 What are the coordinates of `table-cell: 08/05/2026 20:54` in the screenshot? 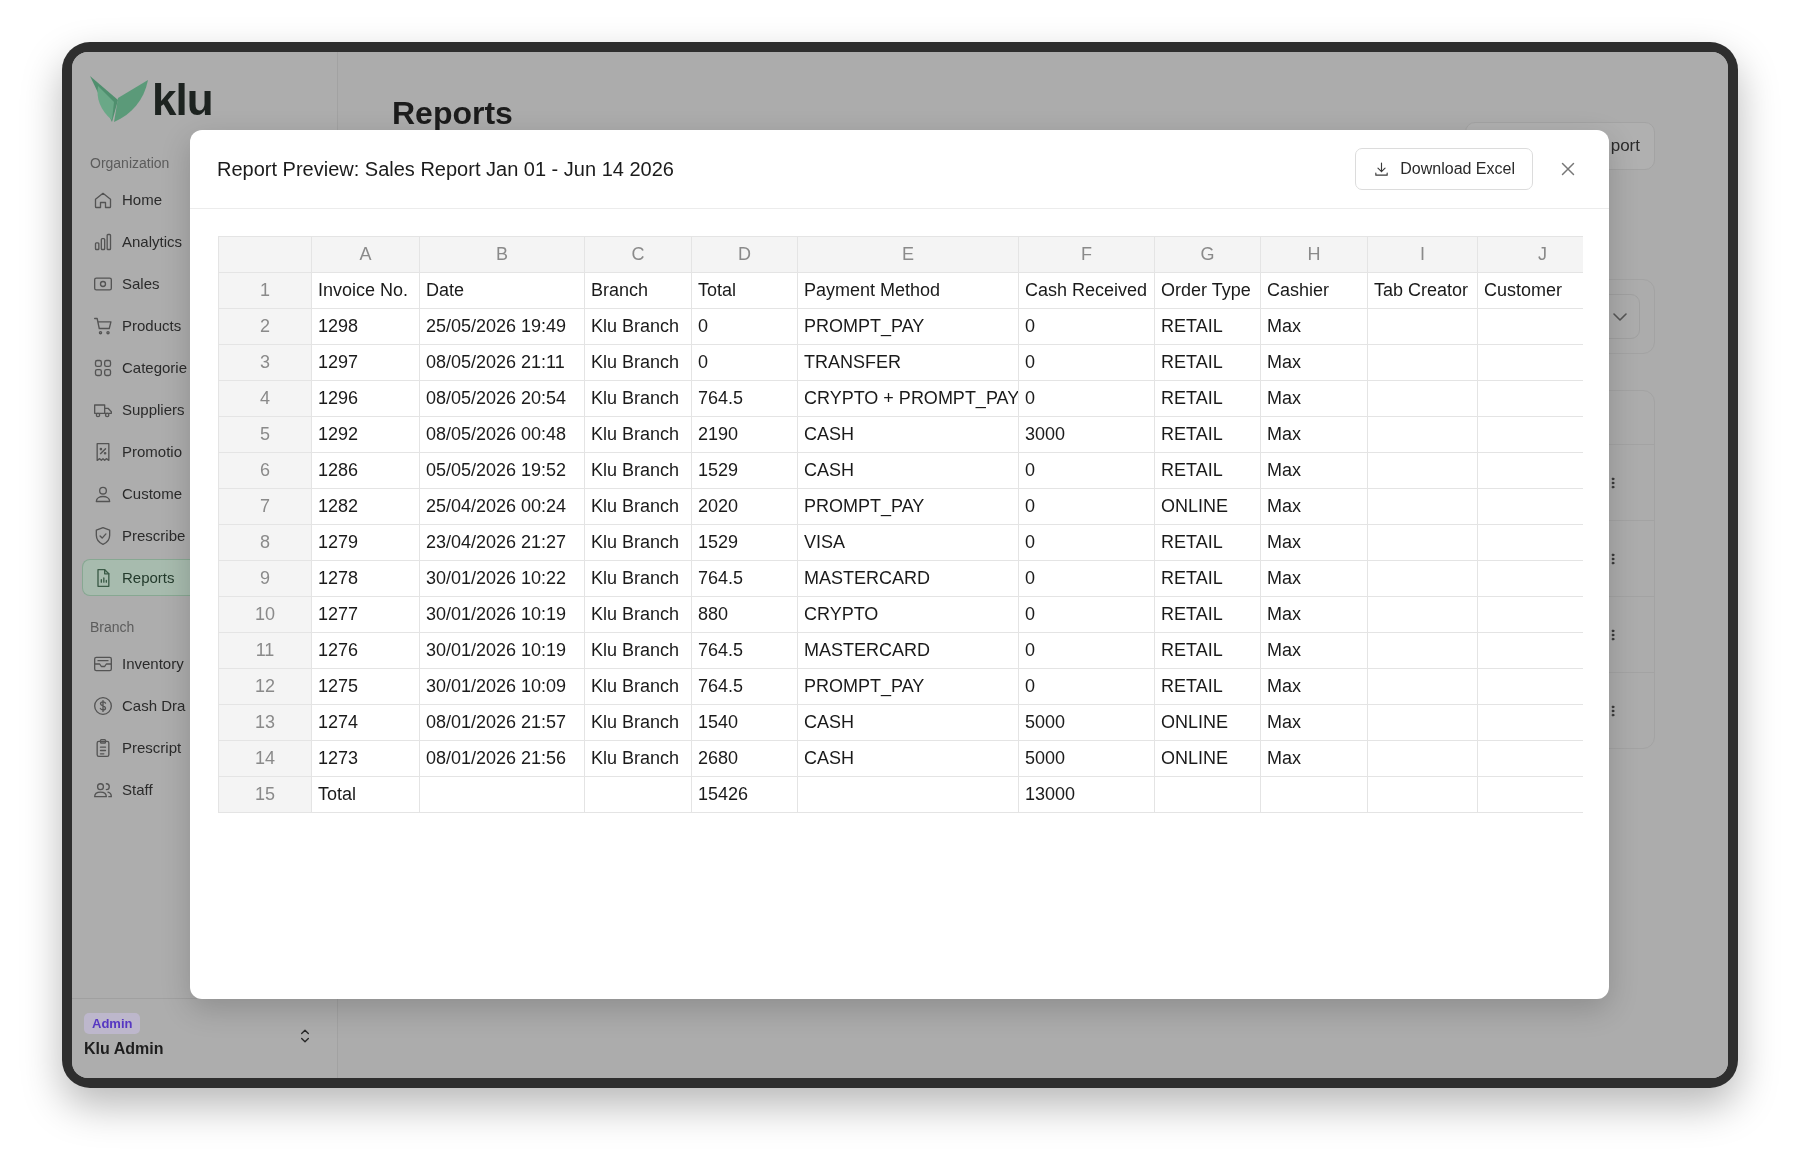 It's located at (496, 398).